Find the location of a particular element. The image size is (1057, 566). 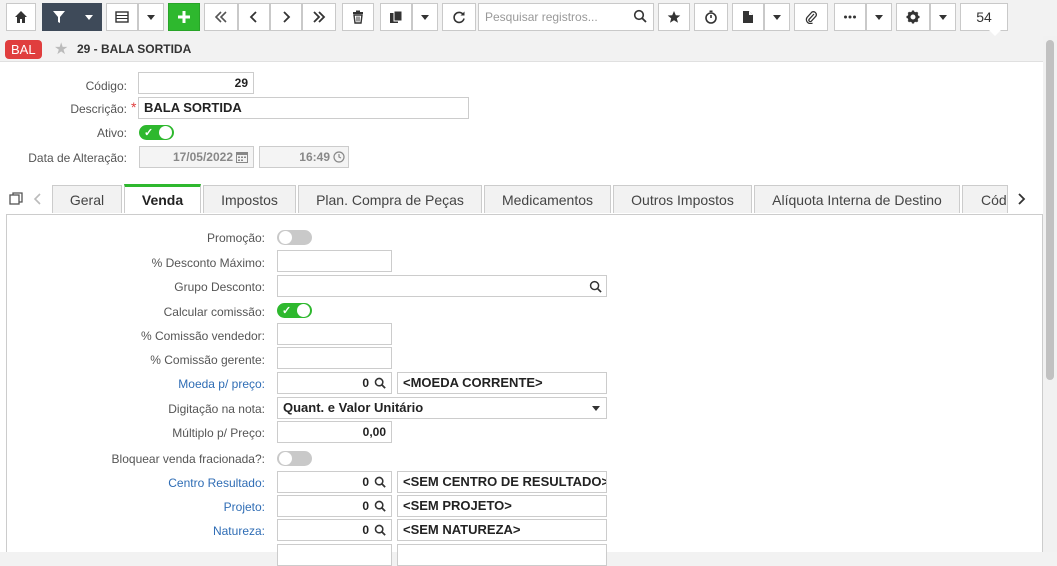

refresh-button is located at coordinates (459, 17).